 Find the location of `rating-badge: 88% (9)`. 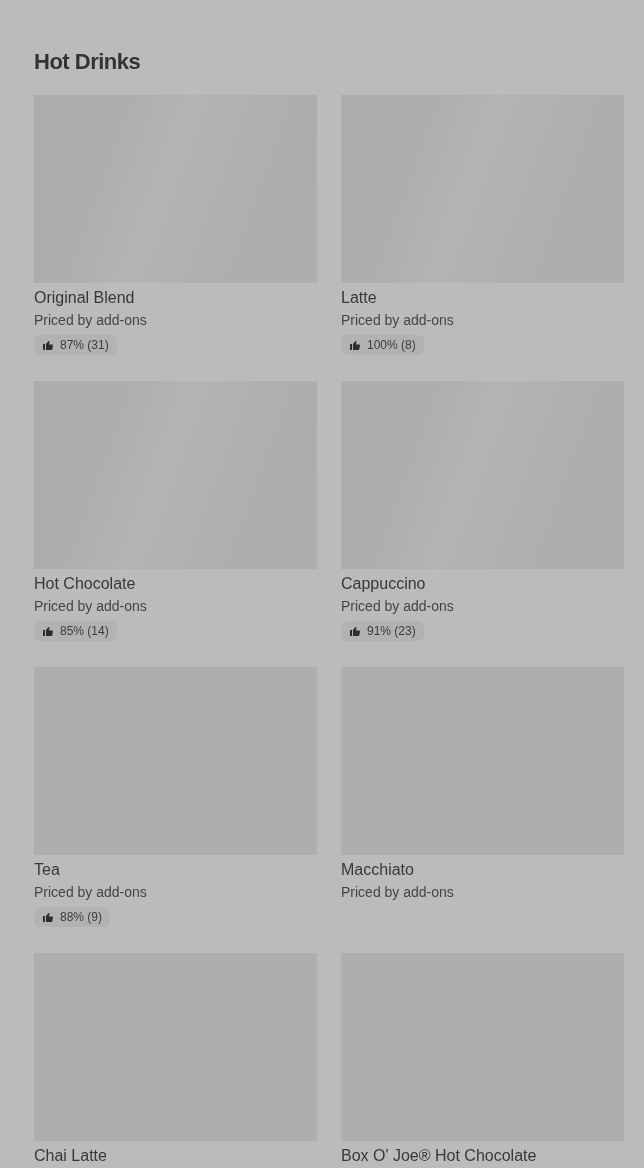

rating-badge: 88% (9) is located at coordinates (72, 917).